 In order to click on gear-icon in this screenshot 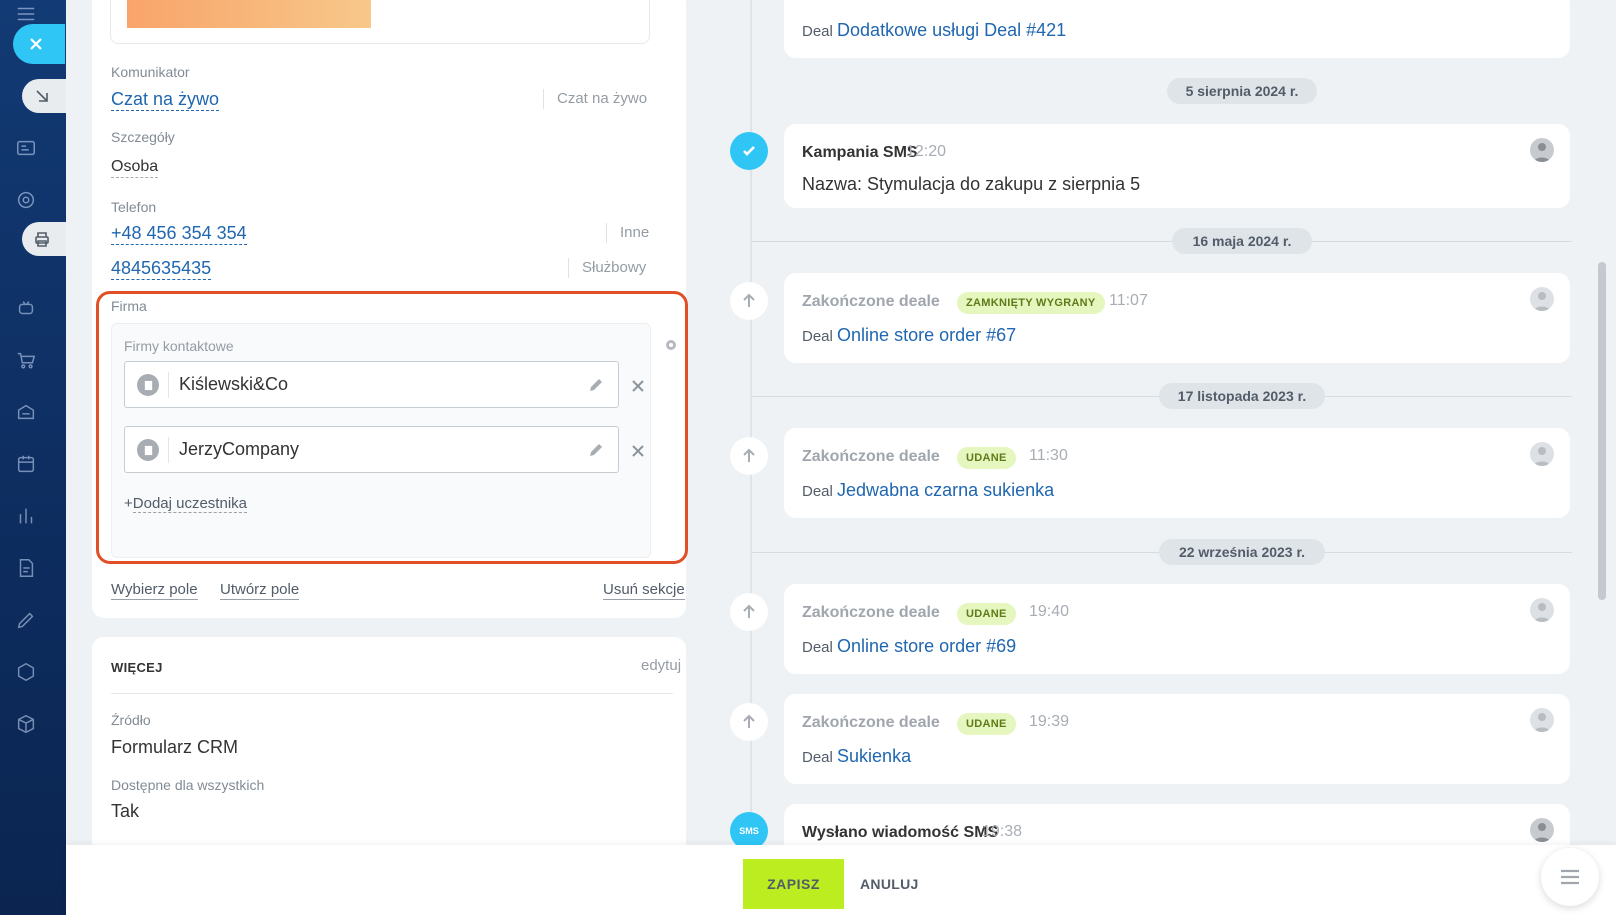, I will do `click(672, 346)`.